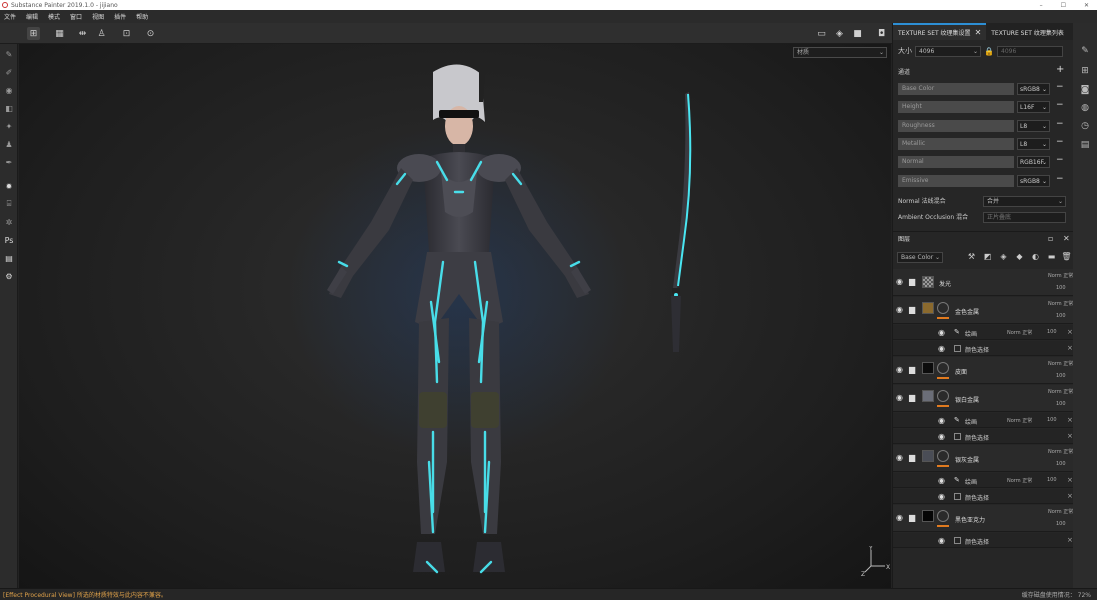 This screenshot has width=1097, height=600. I want to click on tab-texture-set-settings: TEXTURE SET 纹理集设置 ✕, so click(940, 31).